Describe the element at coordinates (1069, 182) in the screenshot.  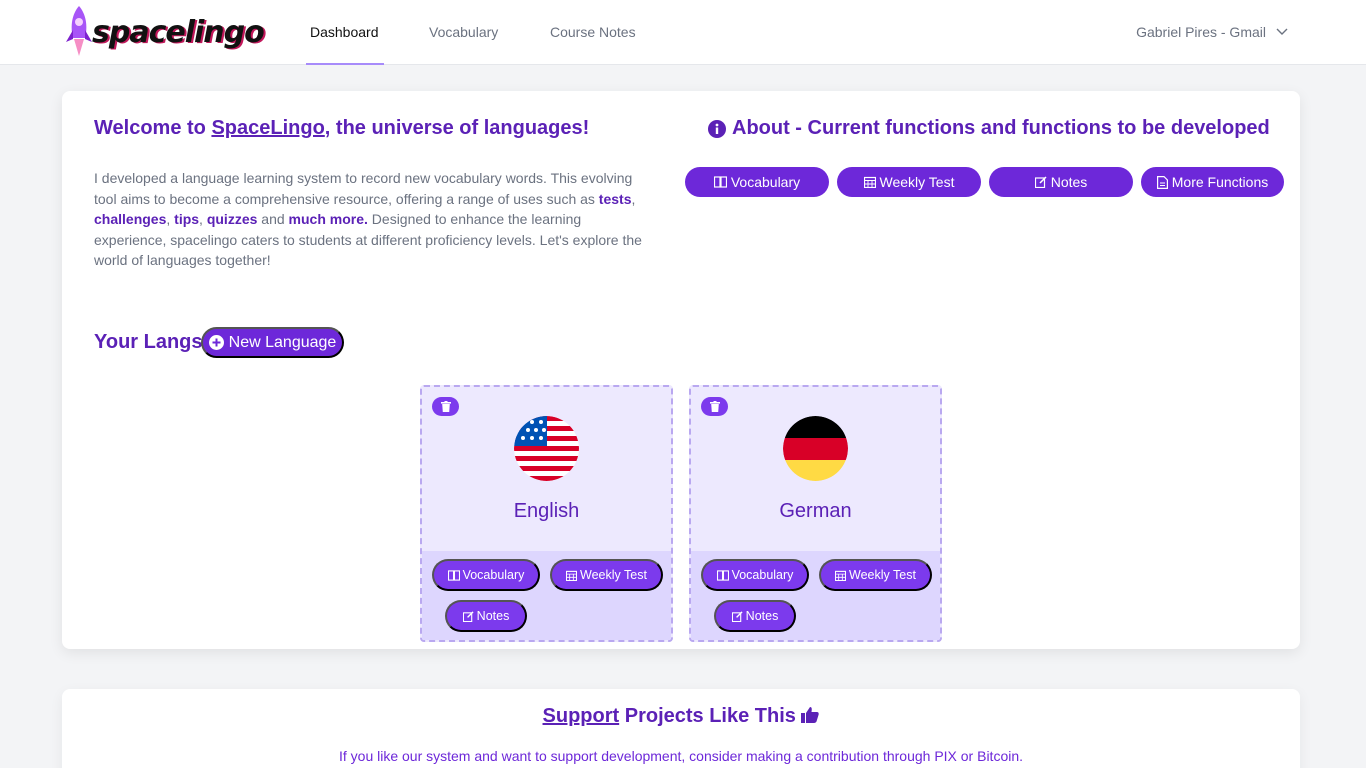
I see `about-notes-label: Notes` at that location.